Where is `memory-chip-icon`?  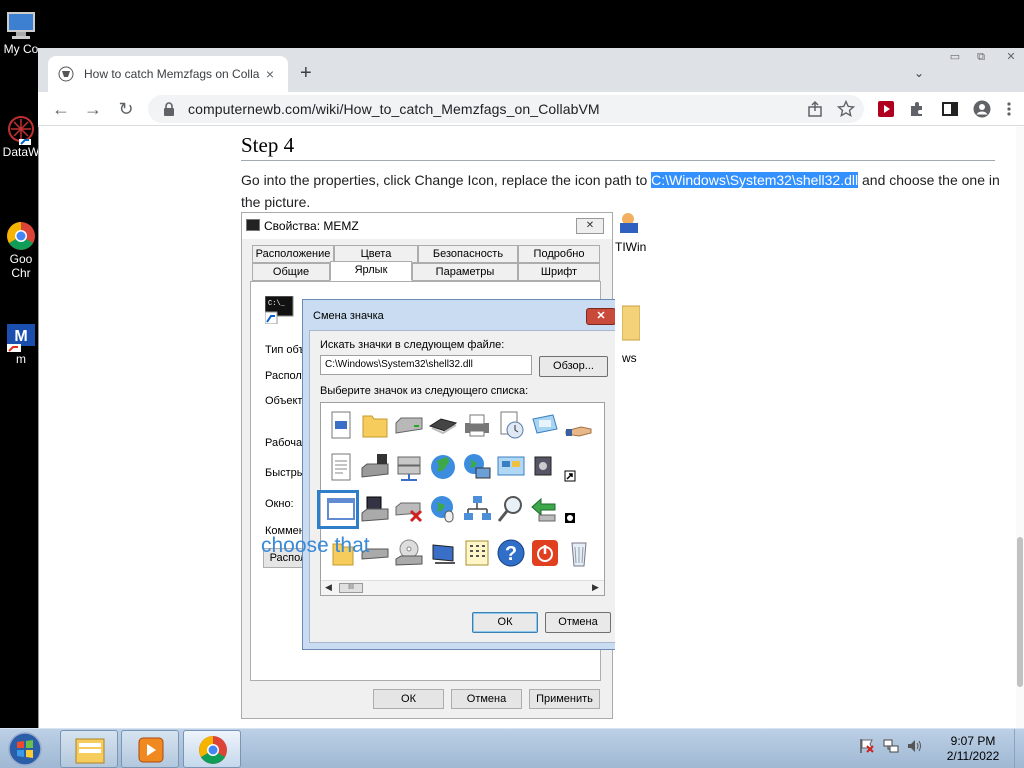
memory-chip-icon is located at coordinates (443, 425).